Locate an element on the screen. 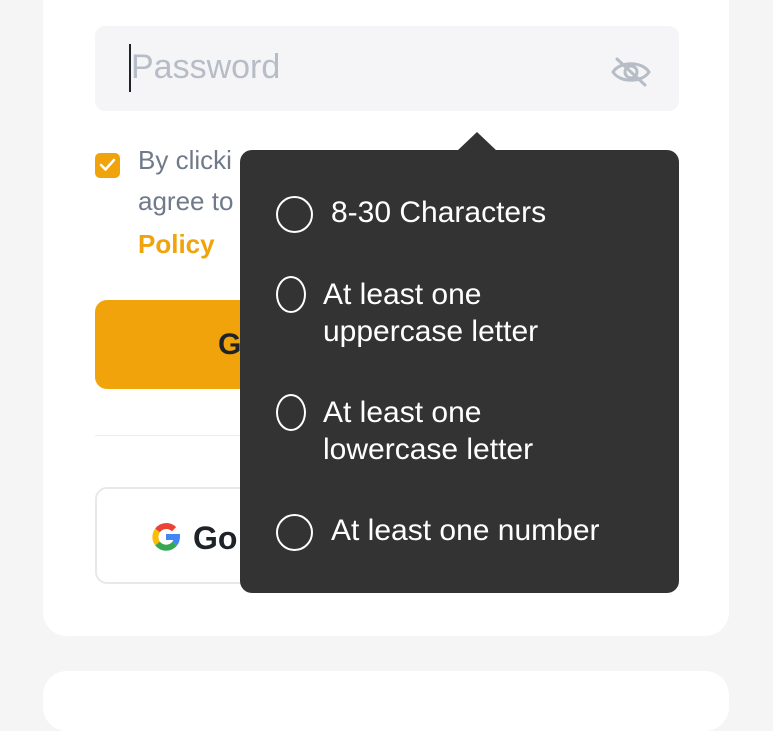  terms-text-line-2: agree to is located at coordinates (186, 201).